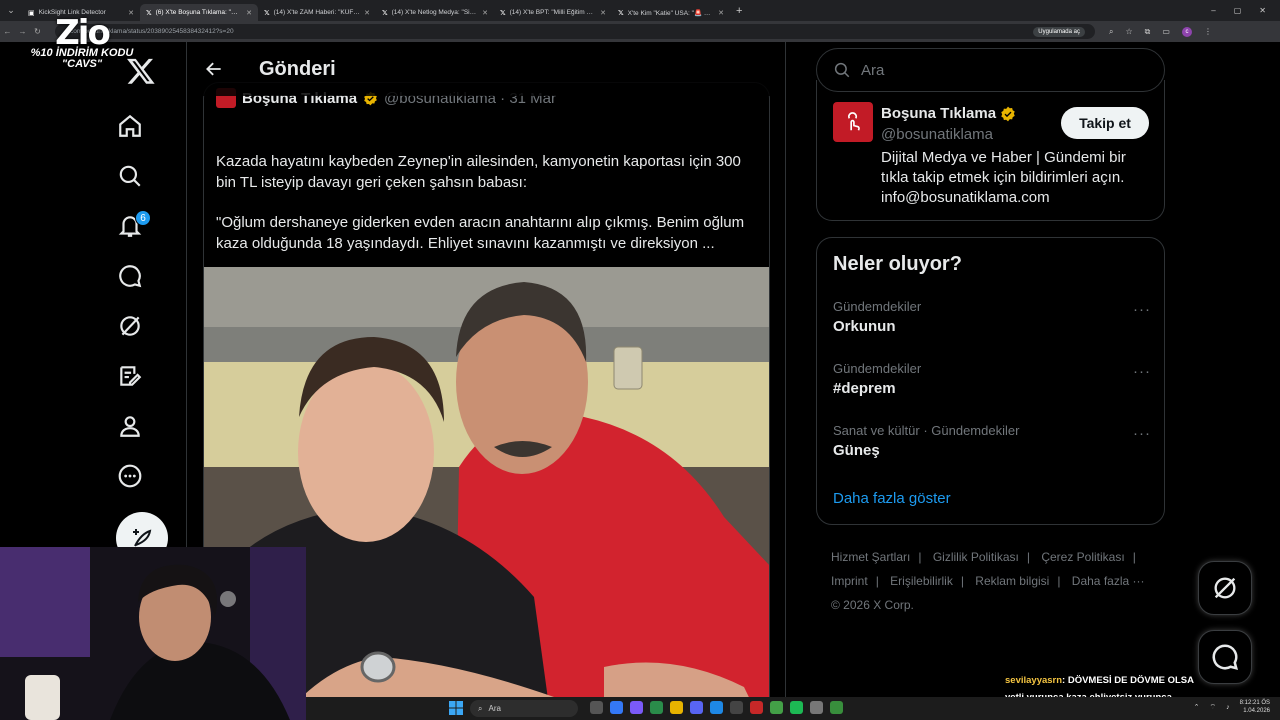  Describe the element at coordinates (1108, 581) in the screenshot. I see `footer-link: Daha fazla ···` at that location.